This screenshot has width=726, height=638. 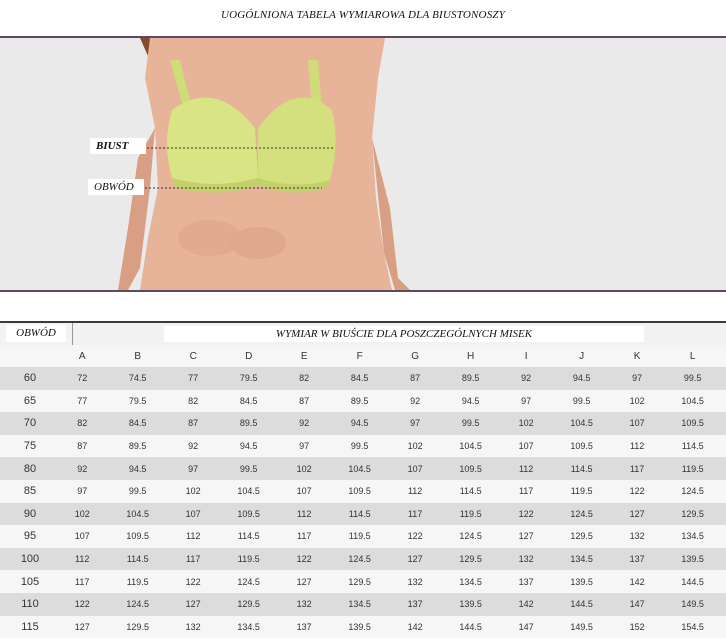 What do you see at coordinates (637, 581) in the screenshot?
I see `bust-measurement: 142` at bounding box center [637, 581].